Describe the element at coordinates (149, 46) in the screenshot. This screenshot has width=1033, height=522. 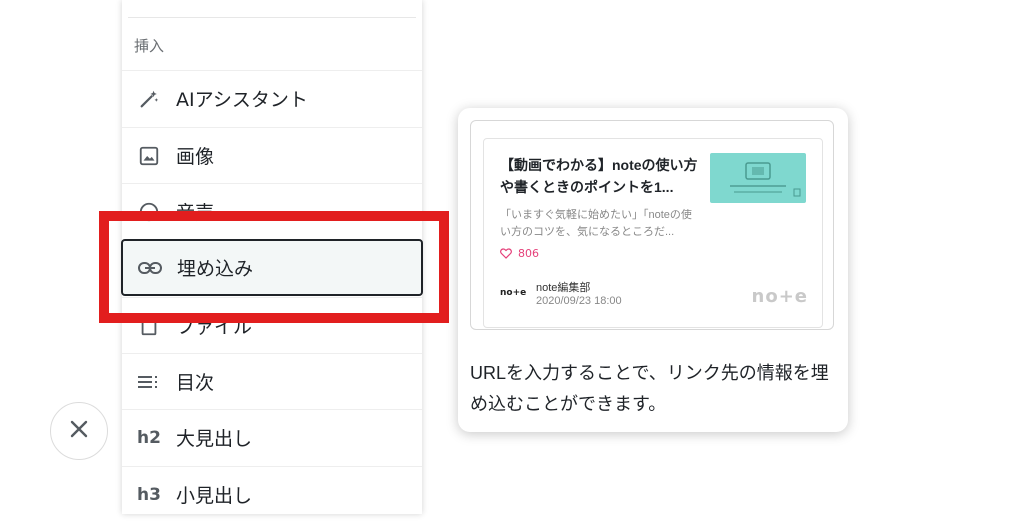
I see `menu-header: 挿入` at that location.